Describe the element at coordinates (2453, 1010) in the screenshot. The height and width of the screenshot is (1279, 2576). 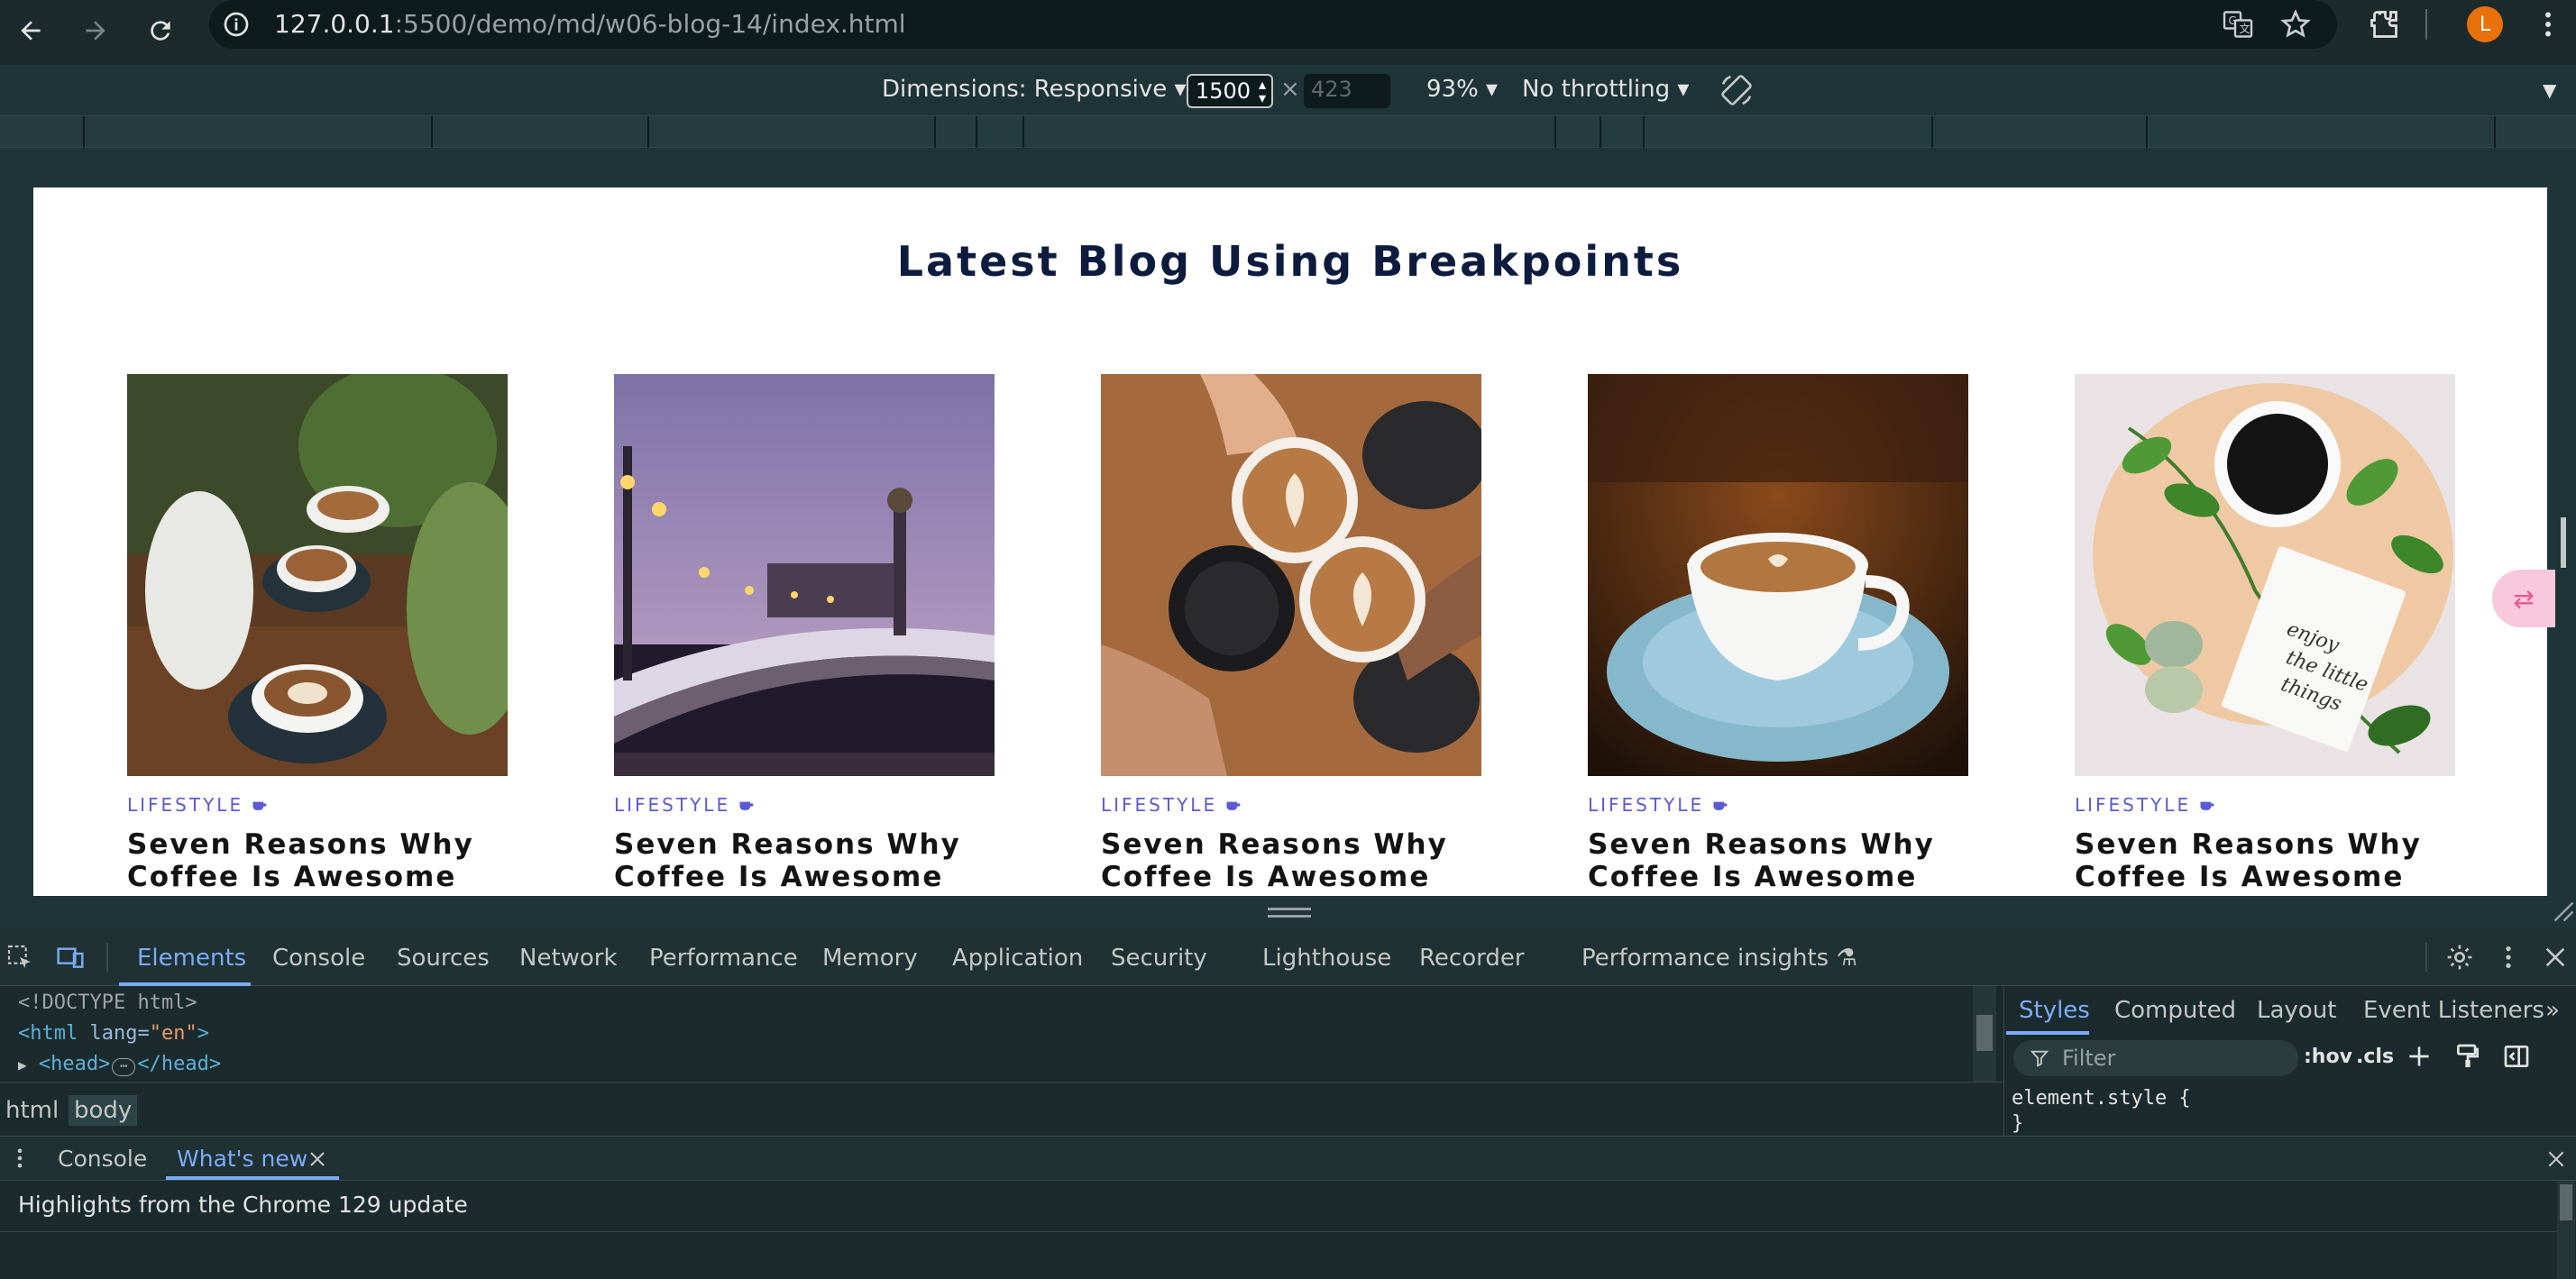
I see `tab-event-listeners: Event Listeners` at that location.